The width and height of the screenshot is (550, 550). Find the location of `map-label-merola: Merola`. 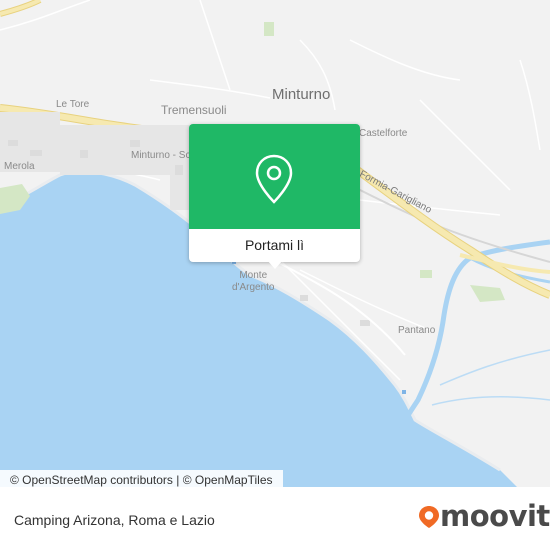

map-label-merola: Merola is located at coordinates (19, 166).